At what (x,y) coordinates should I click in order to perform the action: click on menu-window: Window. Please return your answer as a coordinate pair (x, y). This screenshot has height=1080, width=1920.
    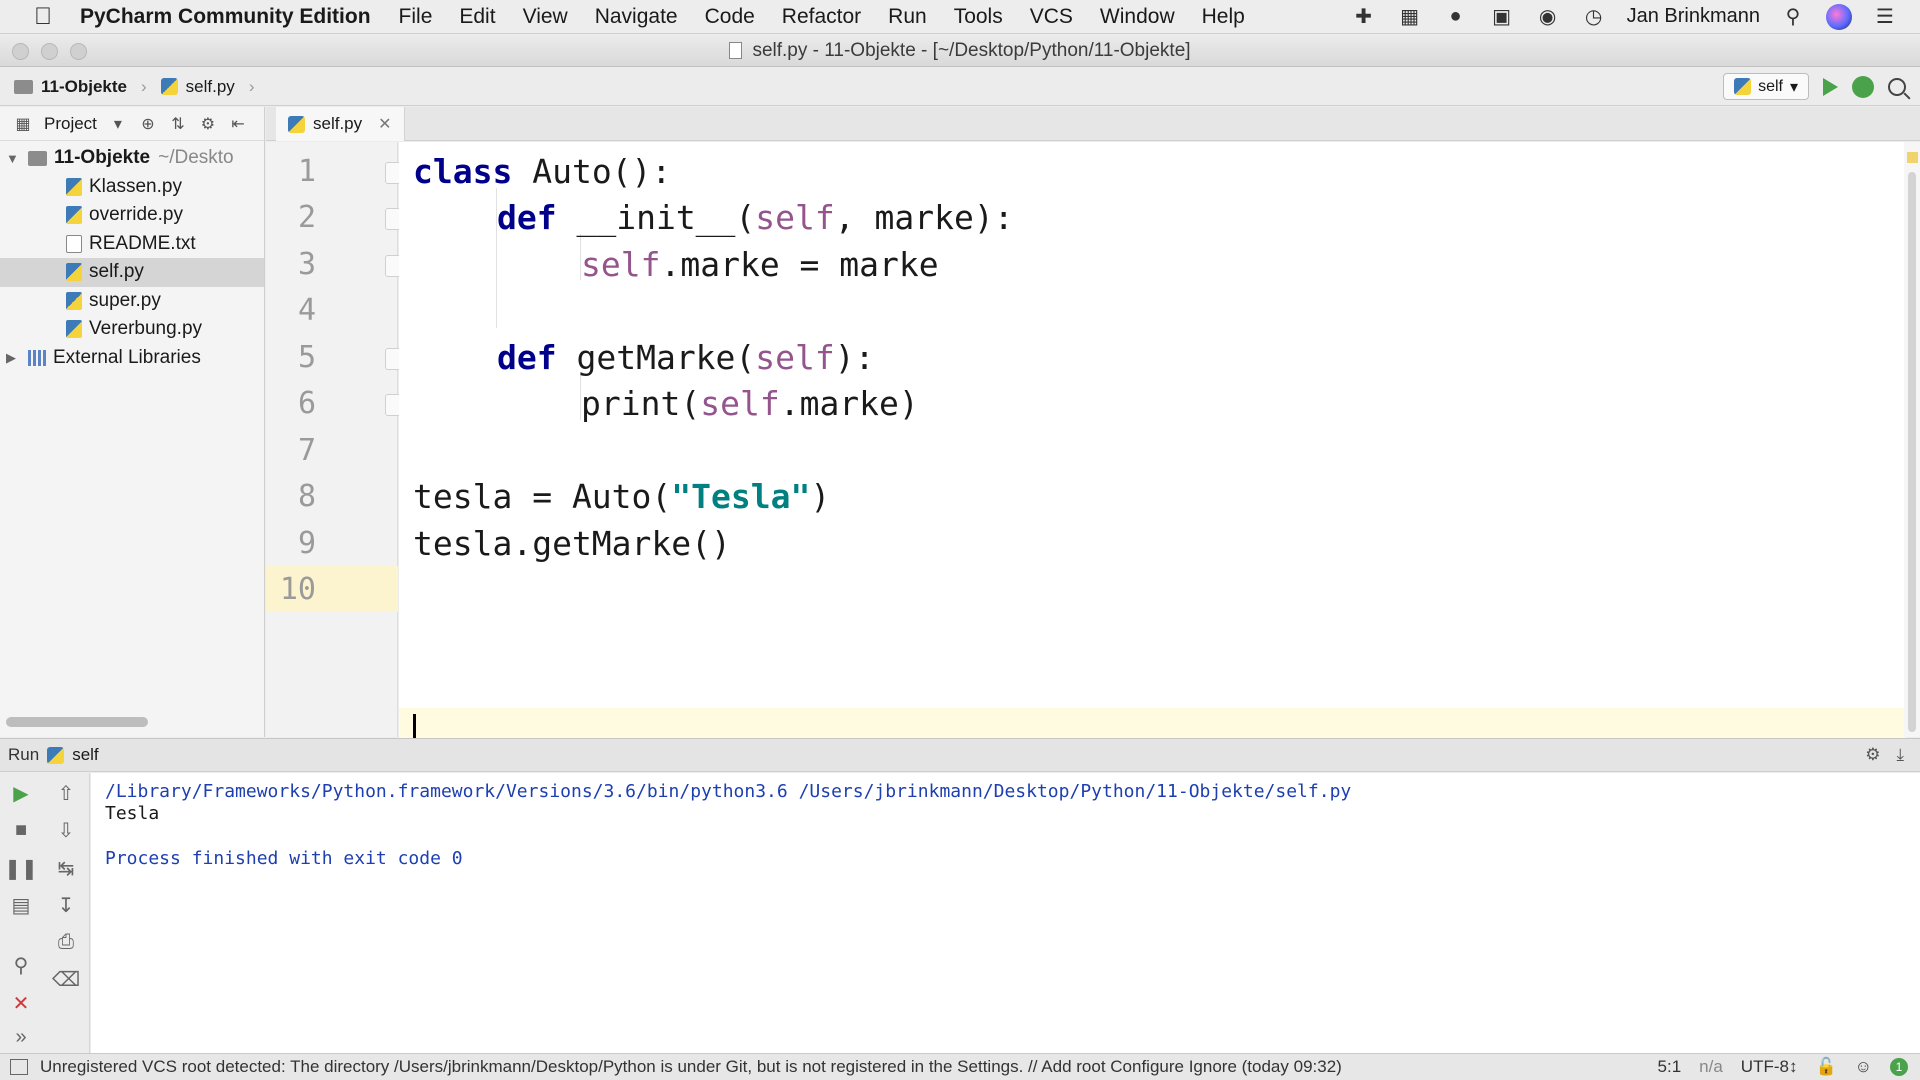
    Looking at the image, I should click on (1137, 17).